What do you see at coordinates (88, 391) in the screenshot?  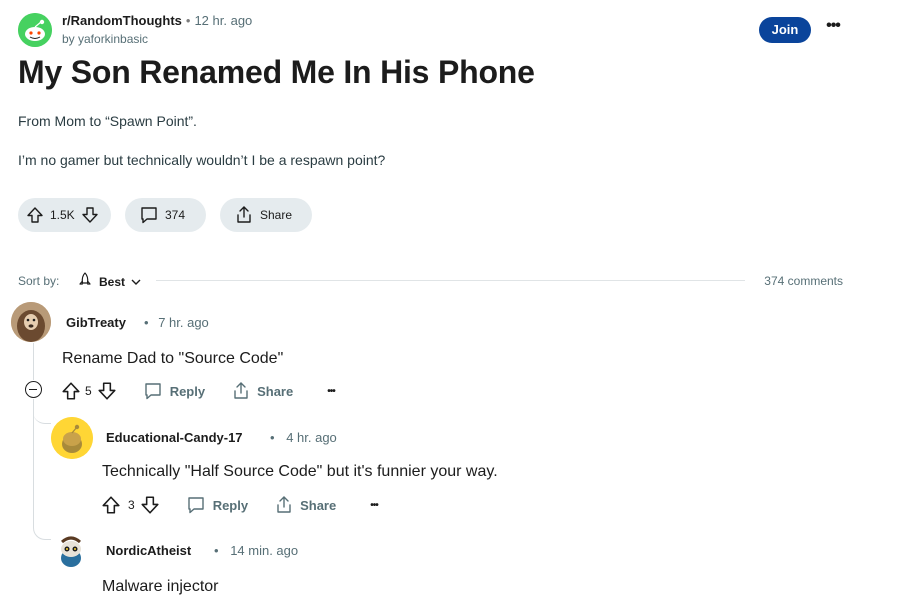 I see `vote-count: 5` at bounding box center [88, 391].